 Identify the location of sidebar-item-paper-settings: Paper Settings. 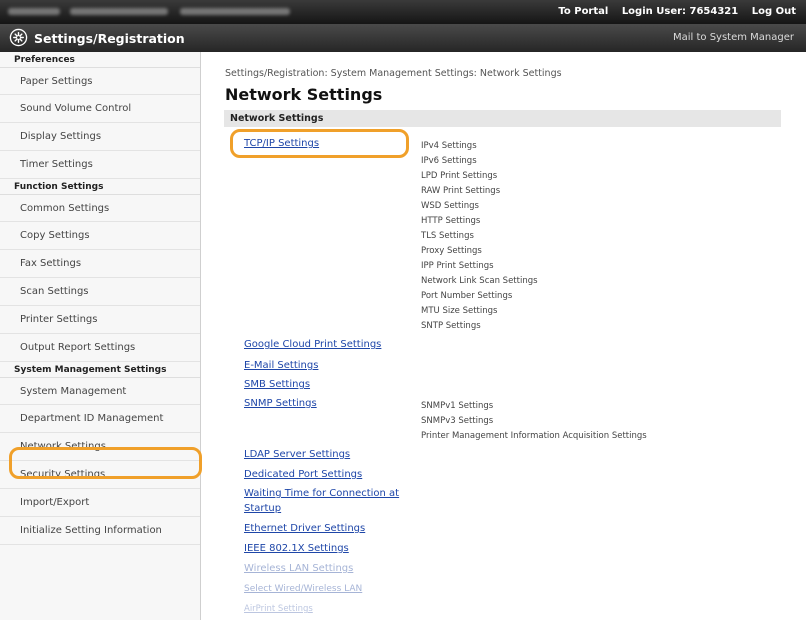
(100, 81).